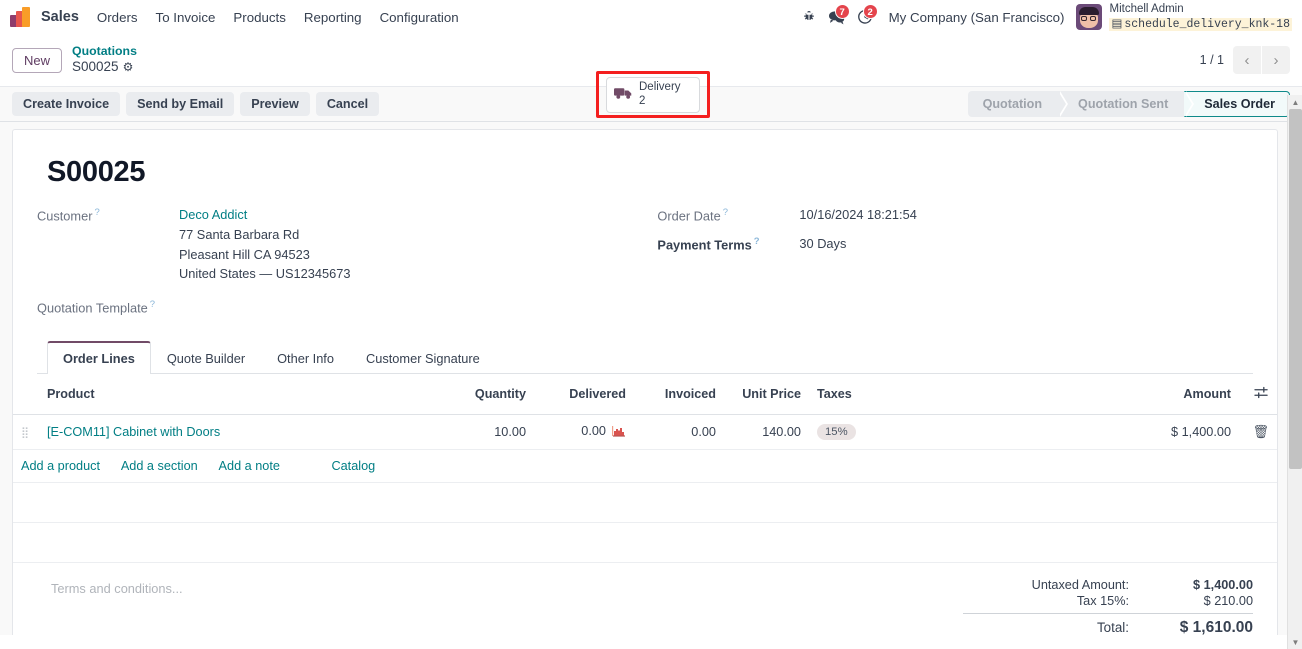  What do you see at coordinates (239, 432) in the screenshot?
I see `cell-product: [E-COM11] Cabinet with Doors` at bounding box center [239, 432].